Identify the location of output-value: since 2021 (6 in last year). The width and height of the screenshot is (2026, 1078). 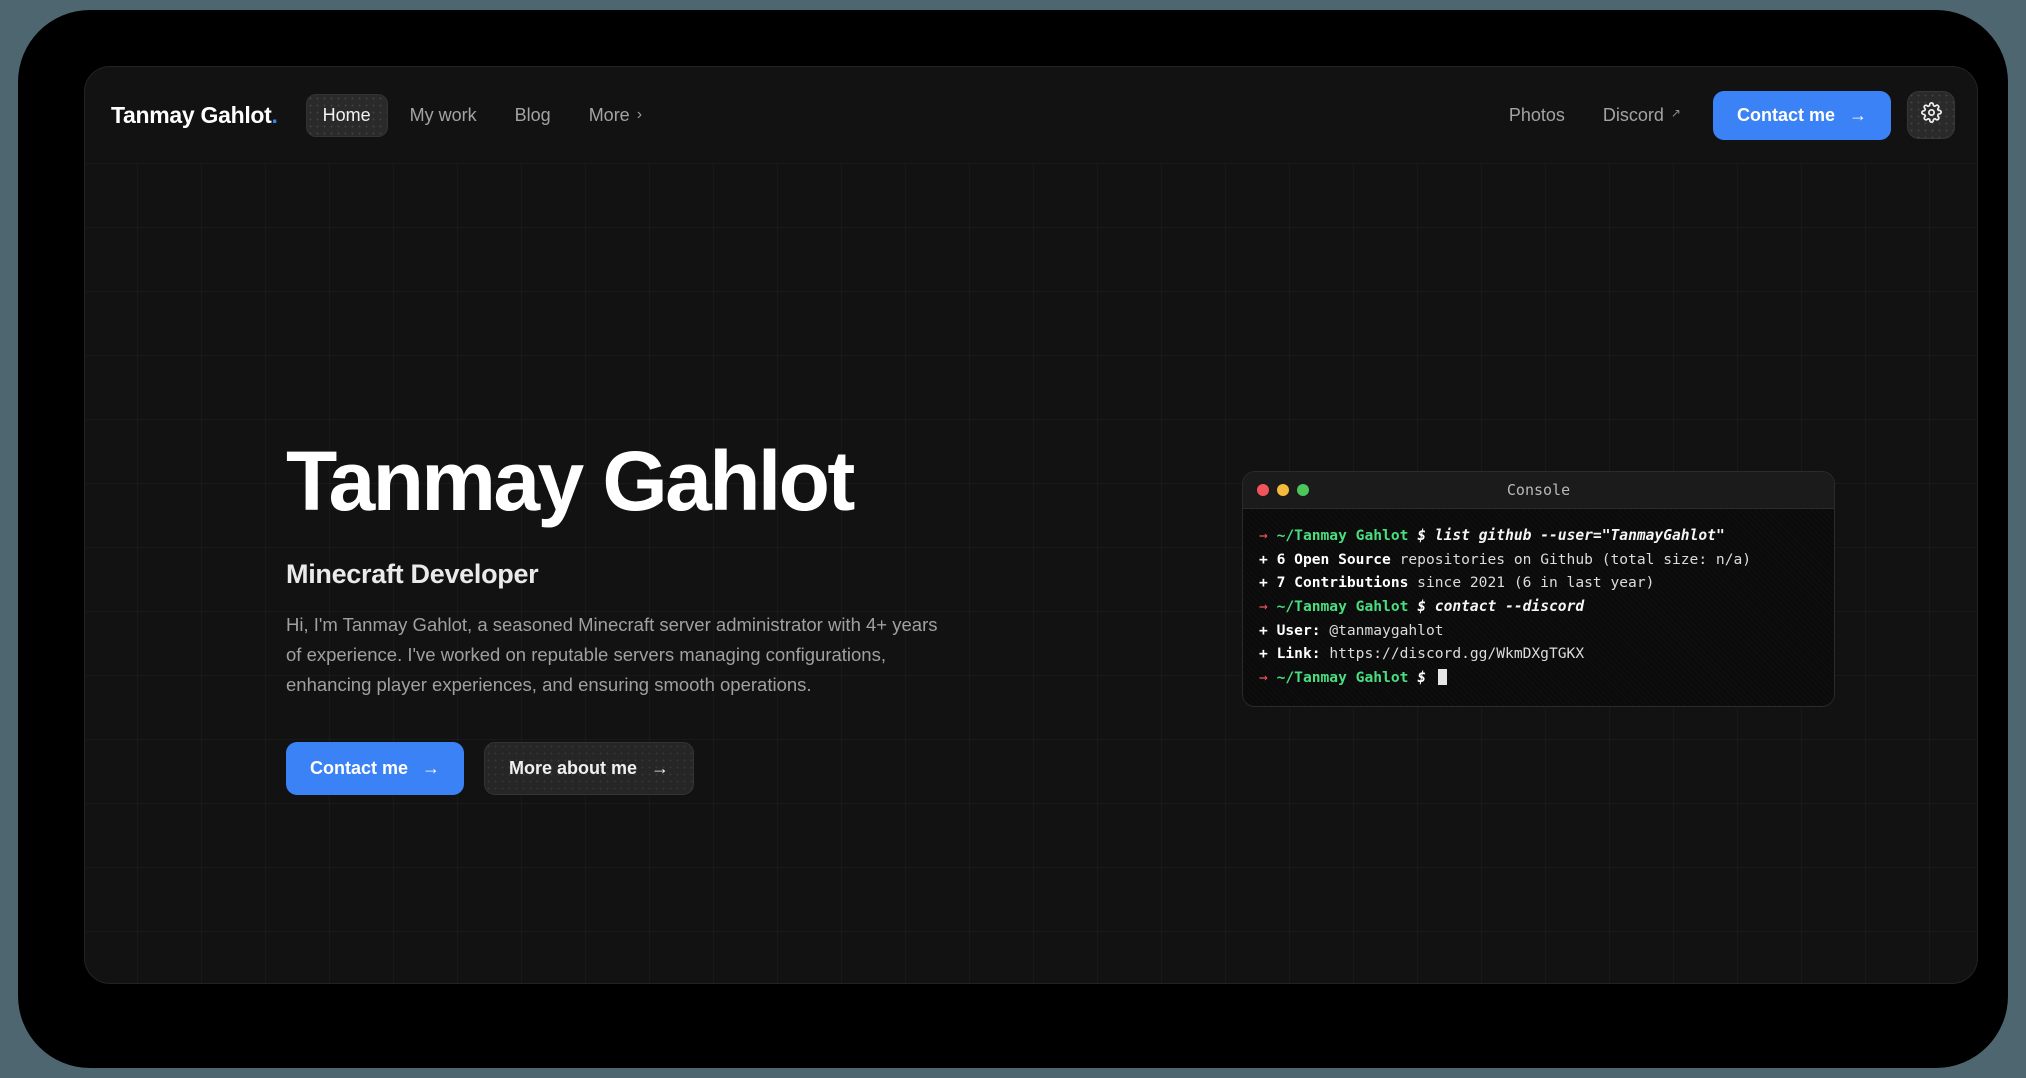
(1531, 583).